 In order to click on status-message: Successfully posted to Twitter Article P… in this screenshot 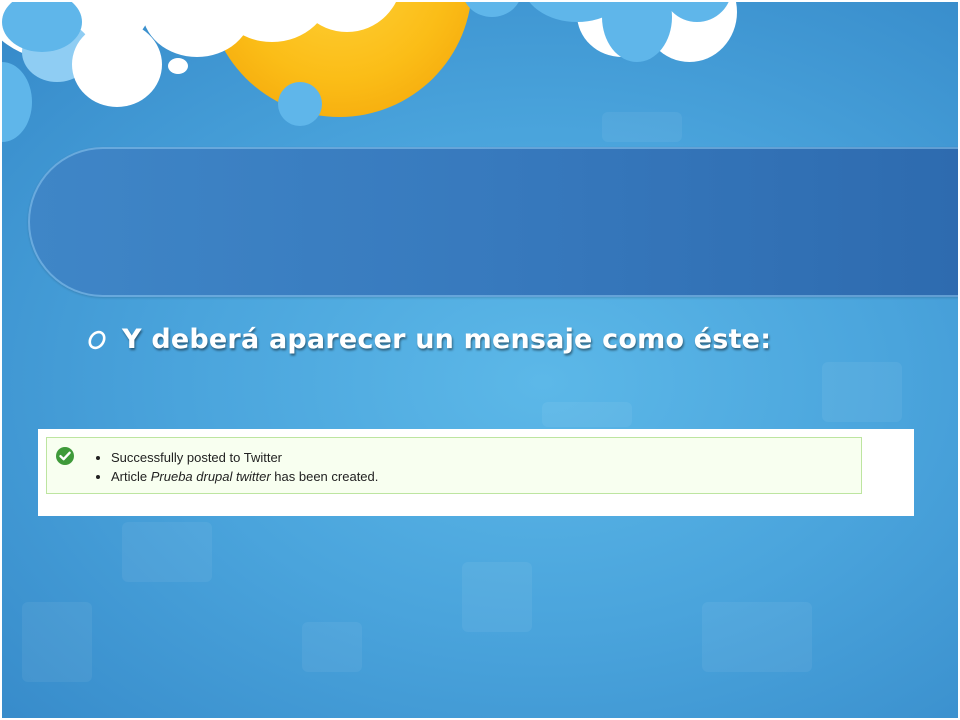, I will do `click(454, 465)`.